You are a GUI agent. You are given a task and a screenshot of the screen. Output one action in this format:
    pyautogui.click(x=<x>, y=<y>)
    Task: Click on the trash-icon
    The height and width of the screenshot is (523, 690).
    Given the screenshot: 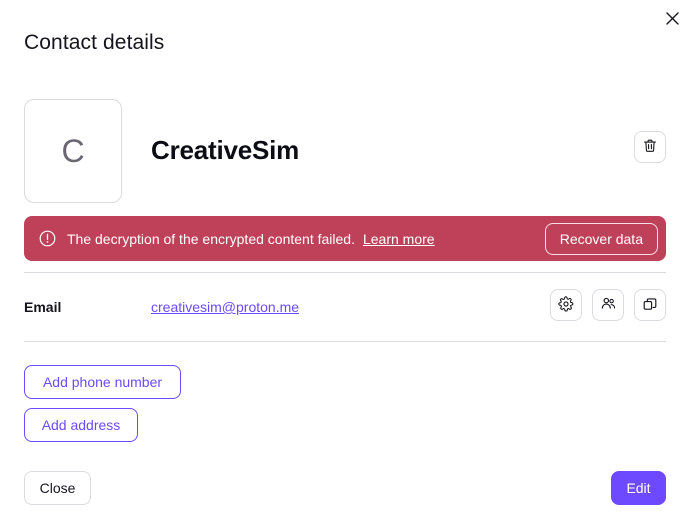 What is the action you would take?
    pyautogui.click(x=650, y=147)
    